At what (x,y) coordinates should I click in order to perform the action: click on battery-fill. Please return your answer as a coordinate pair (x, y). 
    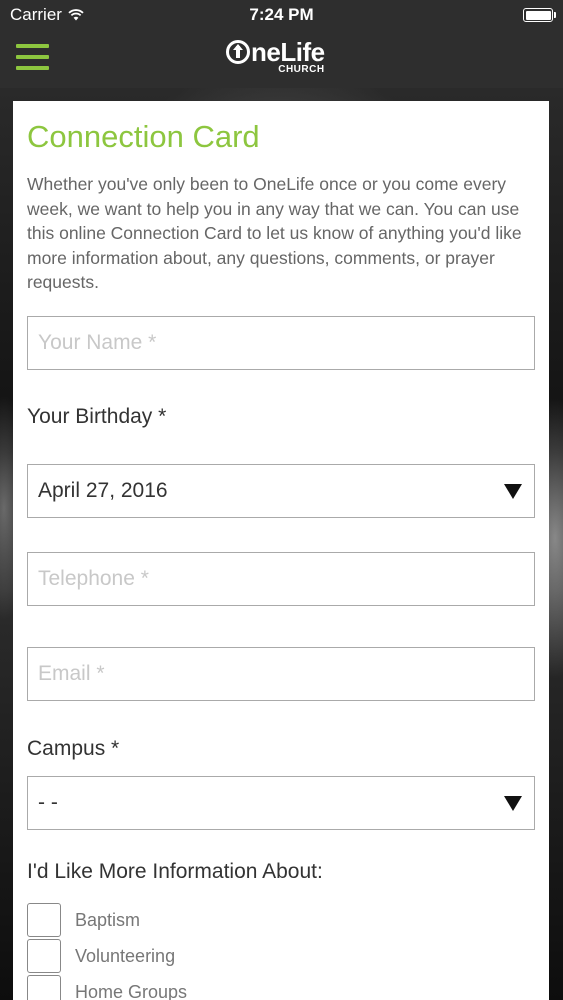
    Looking at the image, I should click on (538, 15).